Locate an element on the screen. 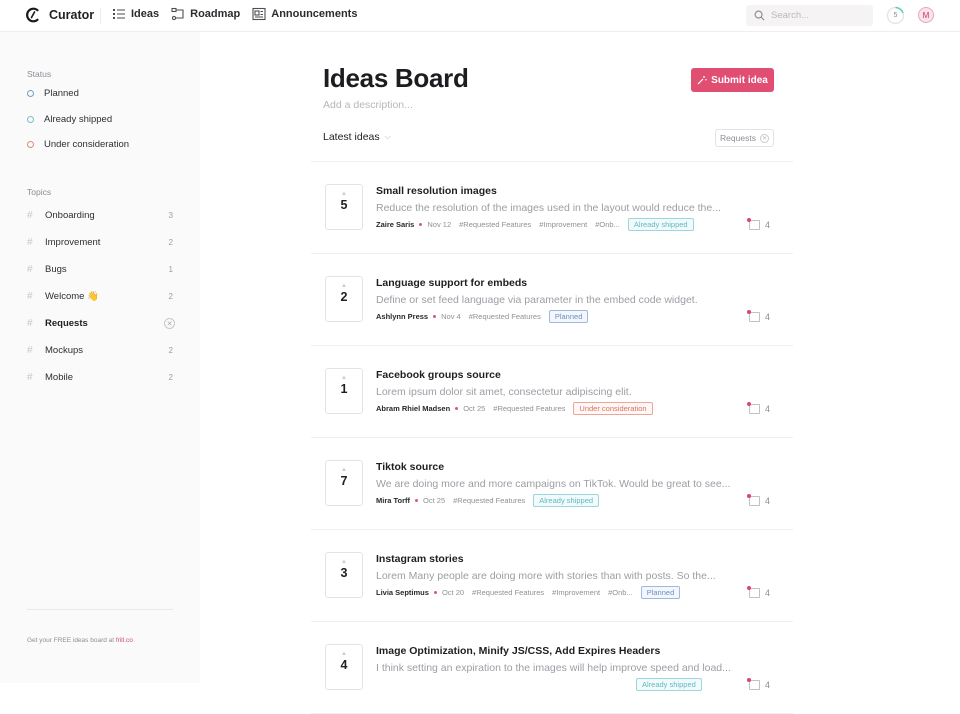 This screenshot has width=960, height=714. nav-ideas: Ideas is located at coordinates (135, 14).